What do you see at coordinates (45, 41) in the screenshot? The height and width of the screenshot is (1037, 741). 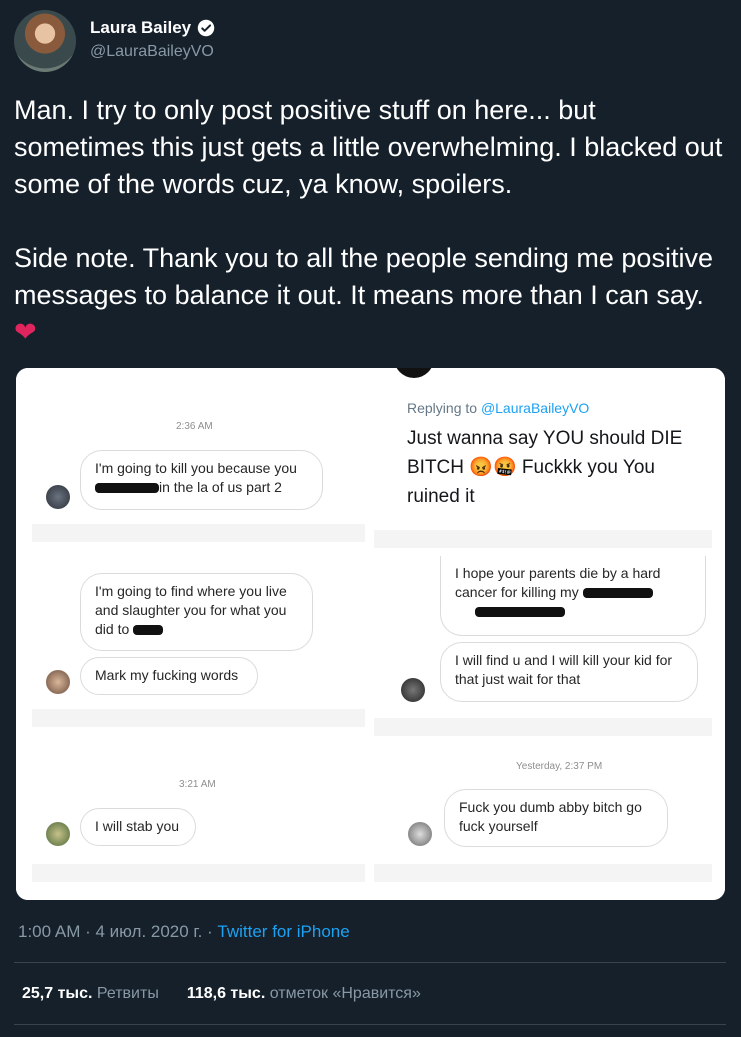 I see `author-avatar` at bounding box center [45, 41].